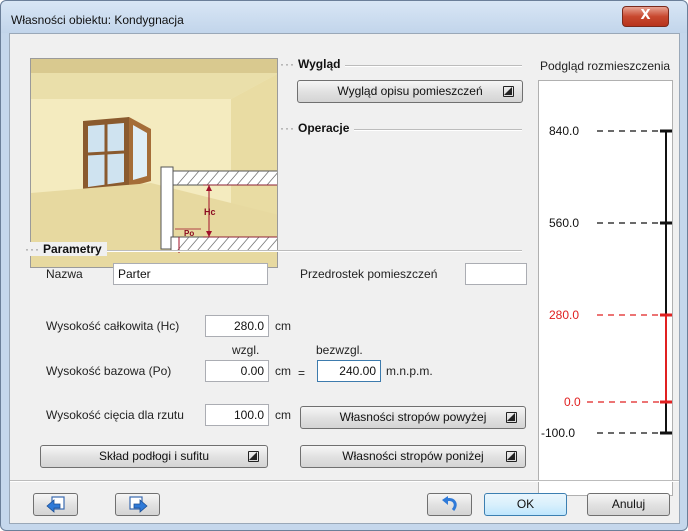 Image resolution: width=688 pixels, height=531 pixels. What do you see at coordinates (572, 402) in the screenshot?
I see `level-label-0: 0.0` at bounding box center [572, 402].